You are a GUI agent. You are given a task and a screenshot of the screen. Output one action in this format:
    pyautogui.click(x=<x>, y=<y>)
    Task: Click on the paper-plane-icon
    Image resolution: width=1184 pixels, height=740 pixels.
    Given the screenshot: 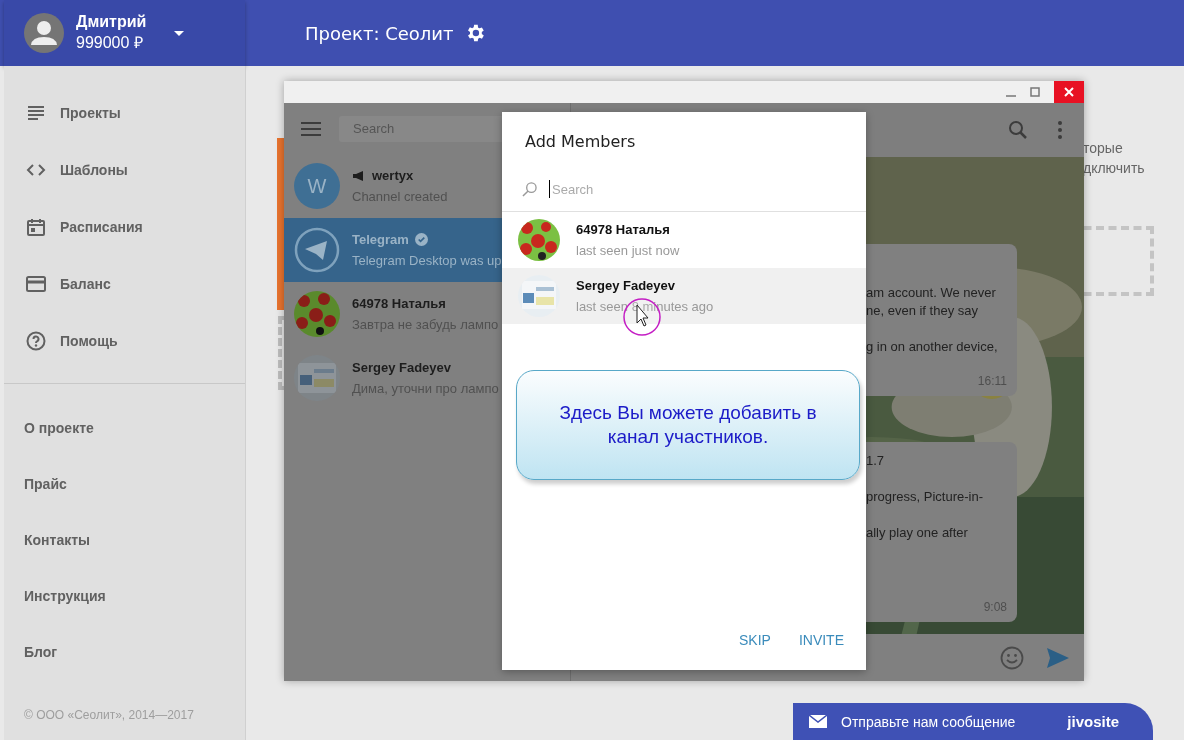 What is the action you would take?
    pyautogui.click(x=317, y=250)
    